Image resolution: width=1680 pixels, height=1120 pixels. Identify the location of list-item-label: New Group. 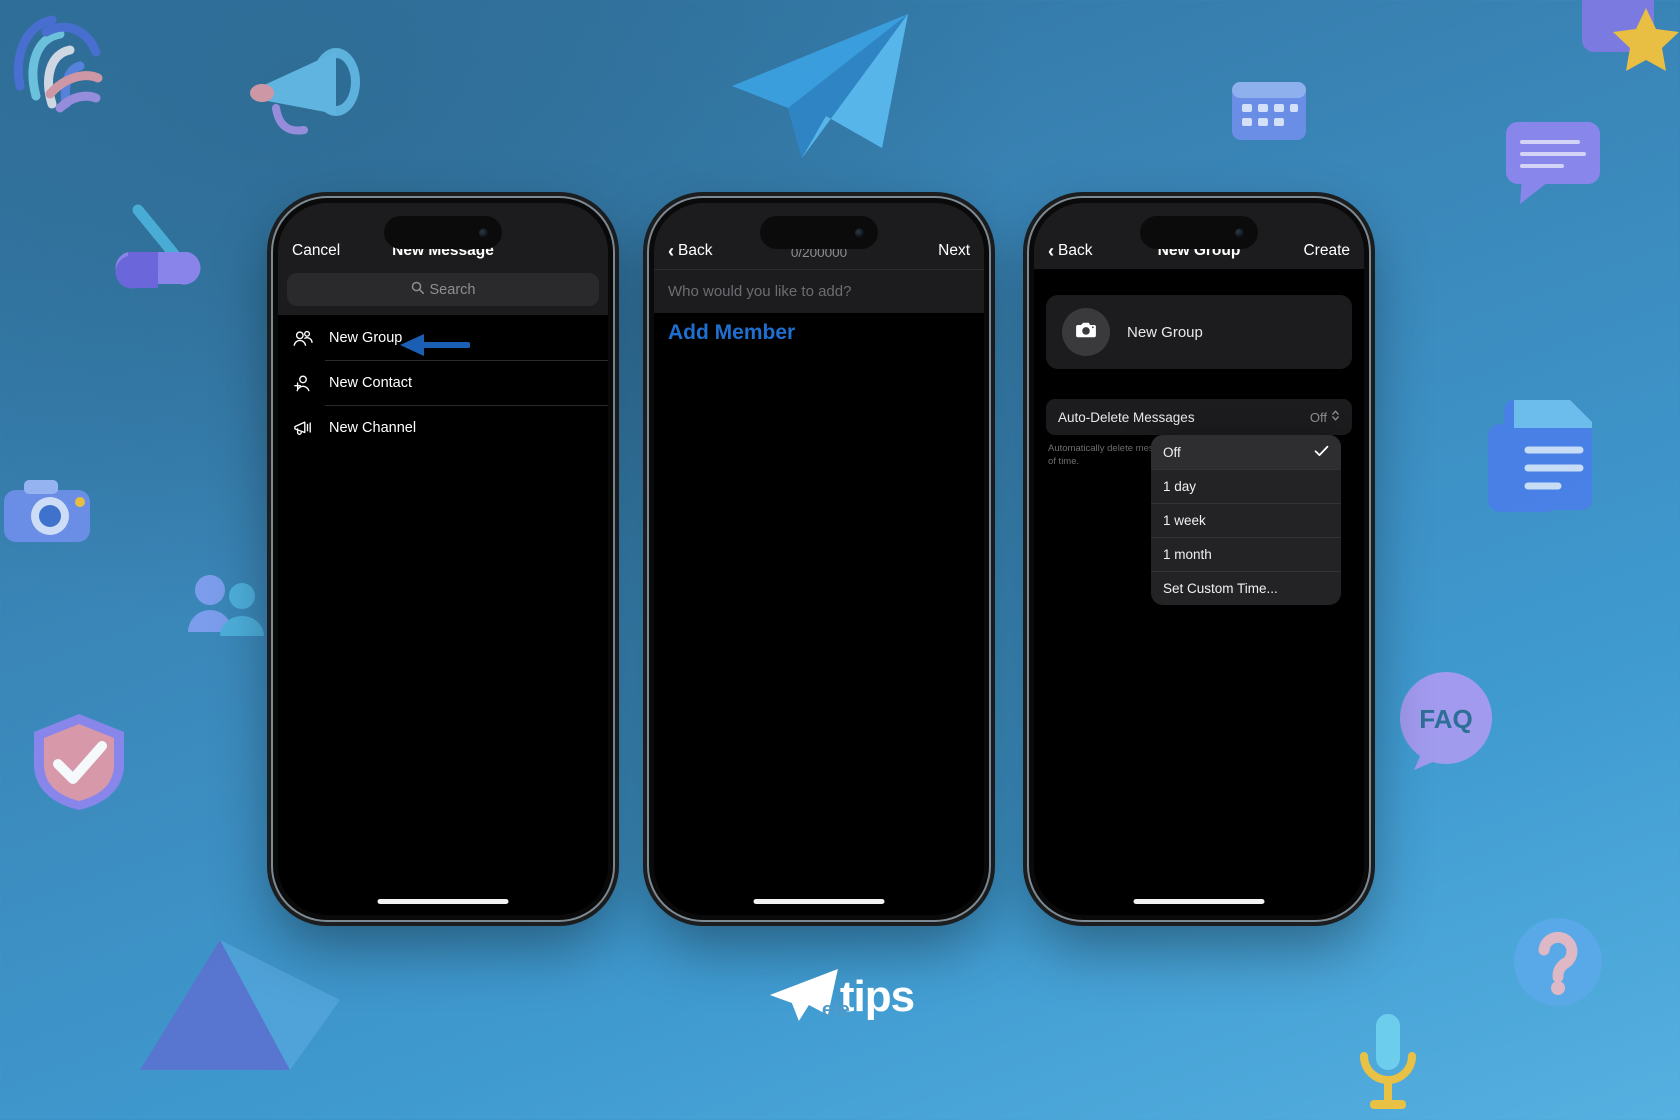
(366, 337).